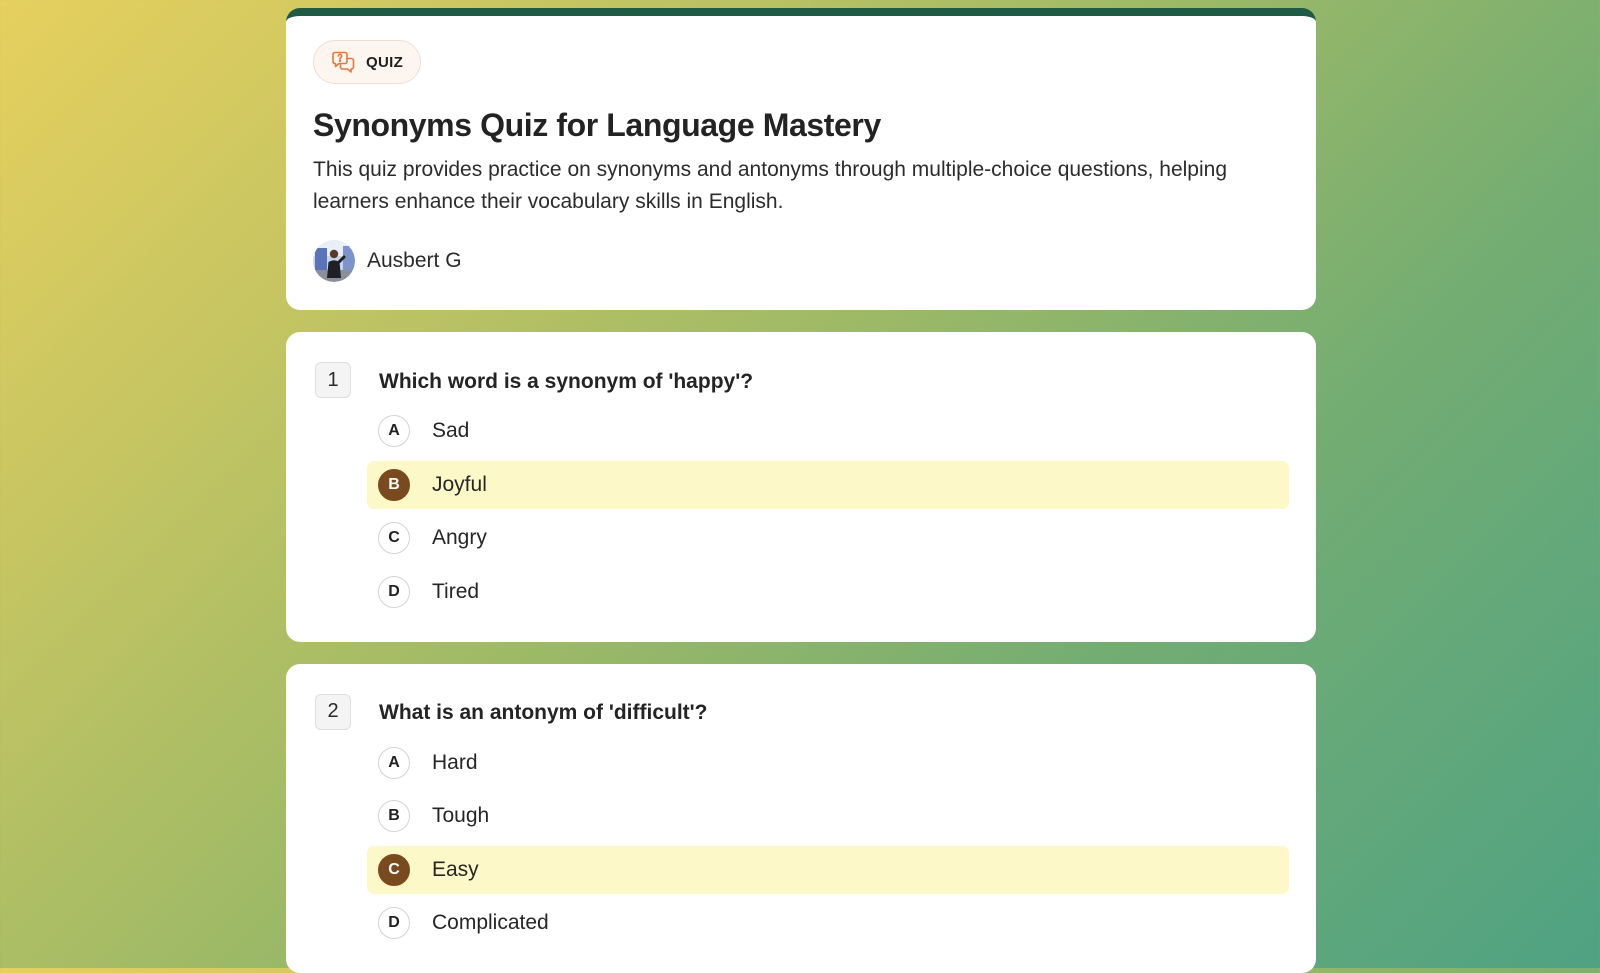 This screenshot has width=1600, height=973. I want to click on quiz-badge: QUIZ, so click(367, 62).